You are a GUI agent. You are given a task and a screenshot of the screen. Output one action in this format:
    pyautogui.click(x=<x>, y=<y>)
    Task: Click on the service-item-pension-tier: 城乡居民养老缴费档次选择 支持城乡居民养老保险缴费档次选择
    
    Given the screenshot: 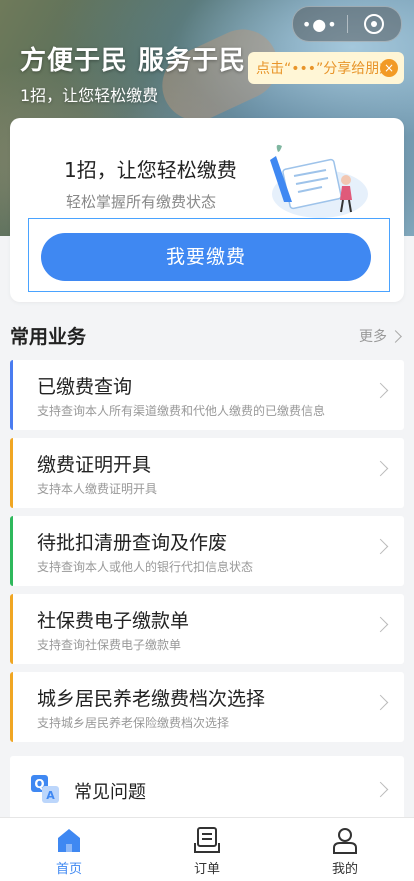 What is the action you would take?
    pyautogui.click(x=207, y=707)
    